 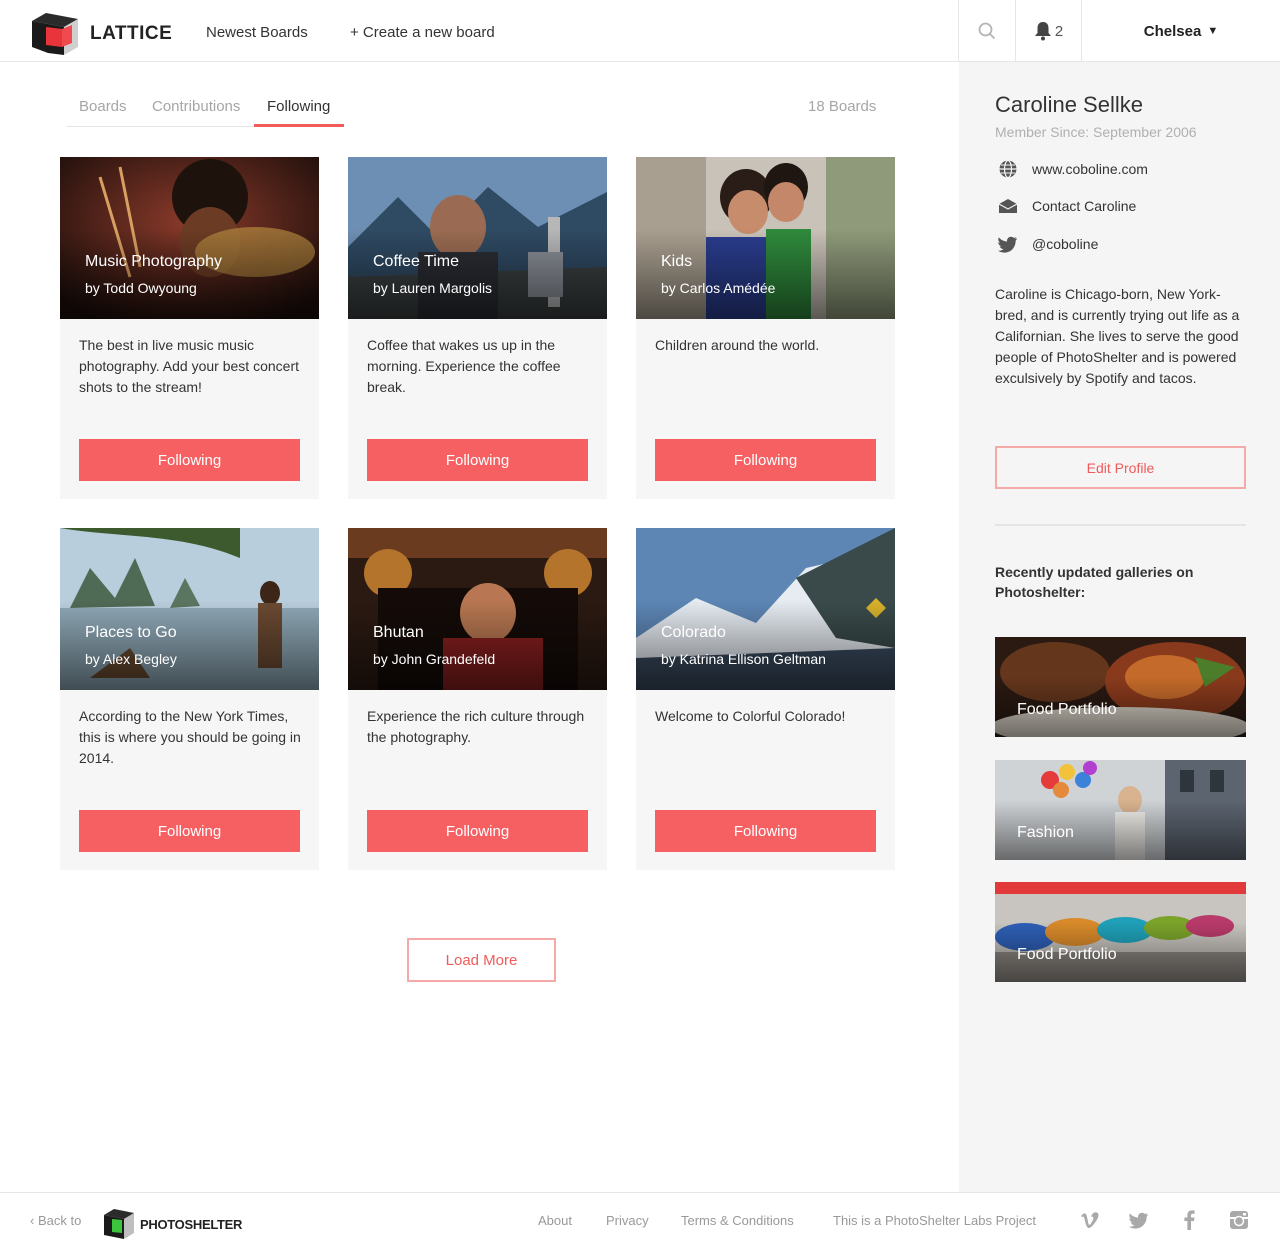 I want to click on board-cover-image: Places to Go by Alex Begley, so click(x=189, y=609).